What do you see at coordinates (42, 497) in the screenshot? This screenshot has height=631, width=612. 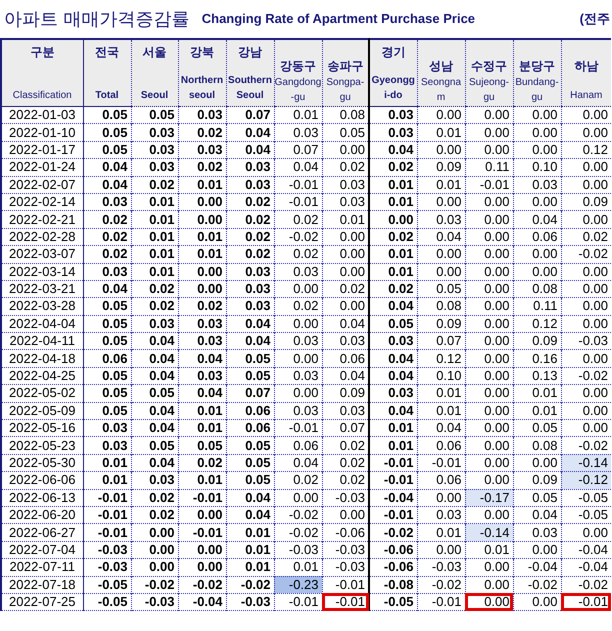 I see `date-cell: 2022-06-13` at bounding box center [42, 497].